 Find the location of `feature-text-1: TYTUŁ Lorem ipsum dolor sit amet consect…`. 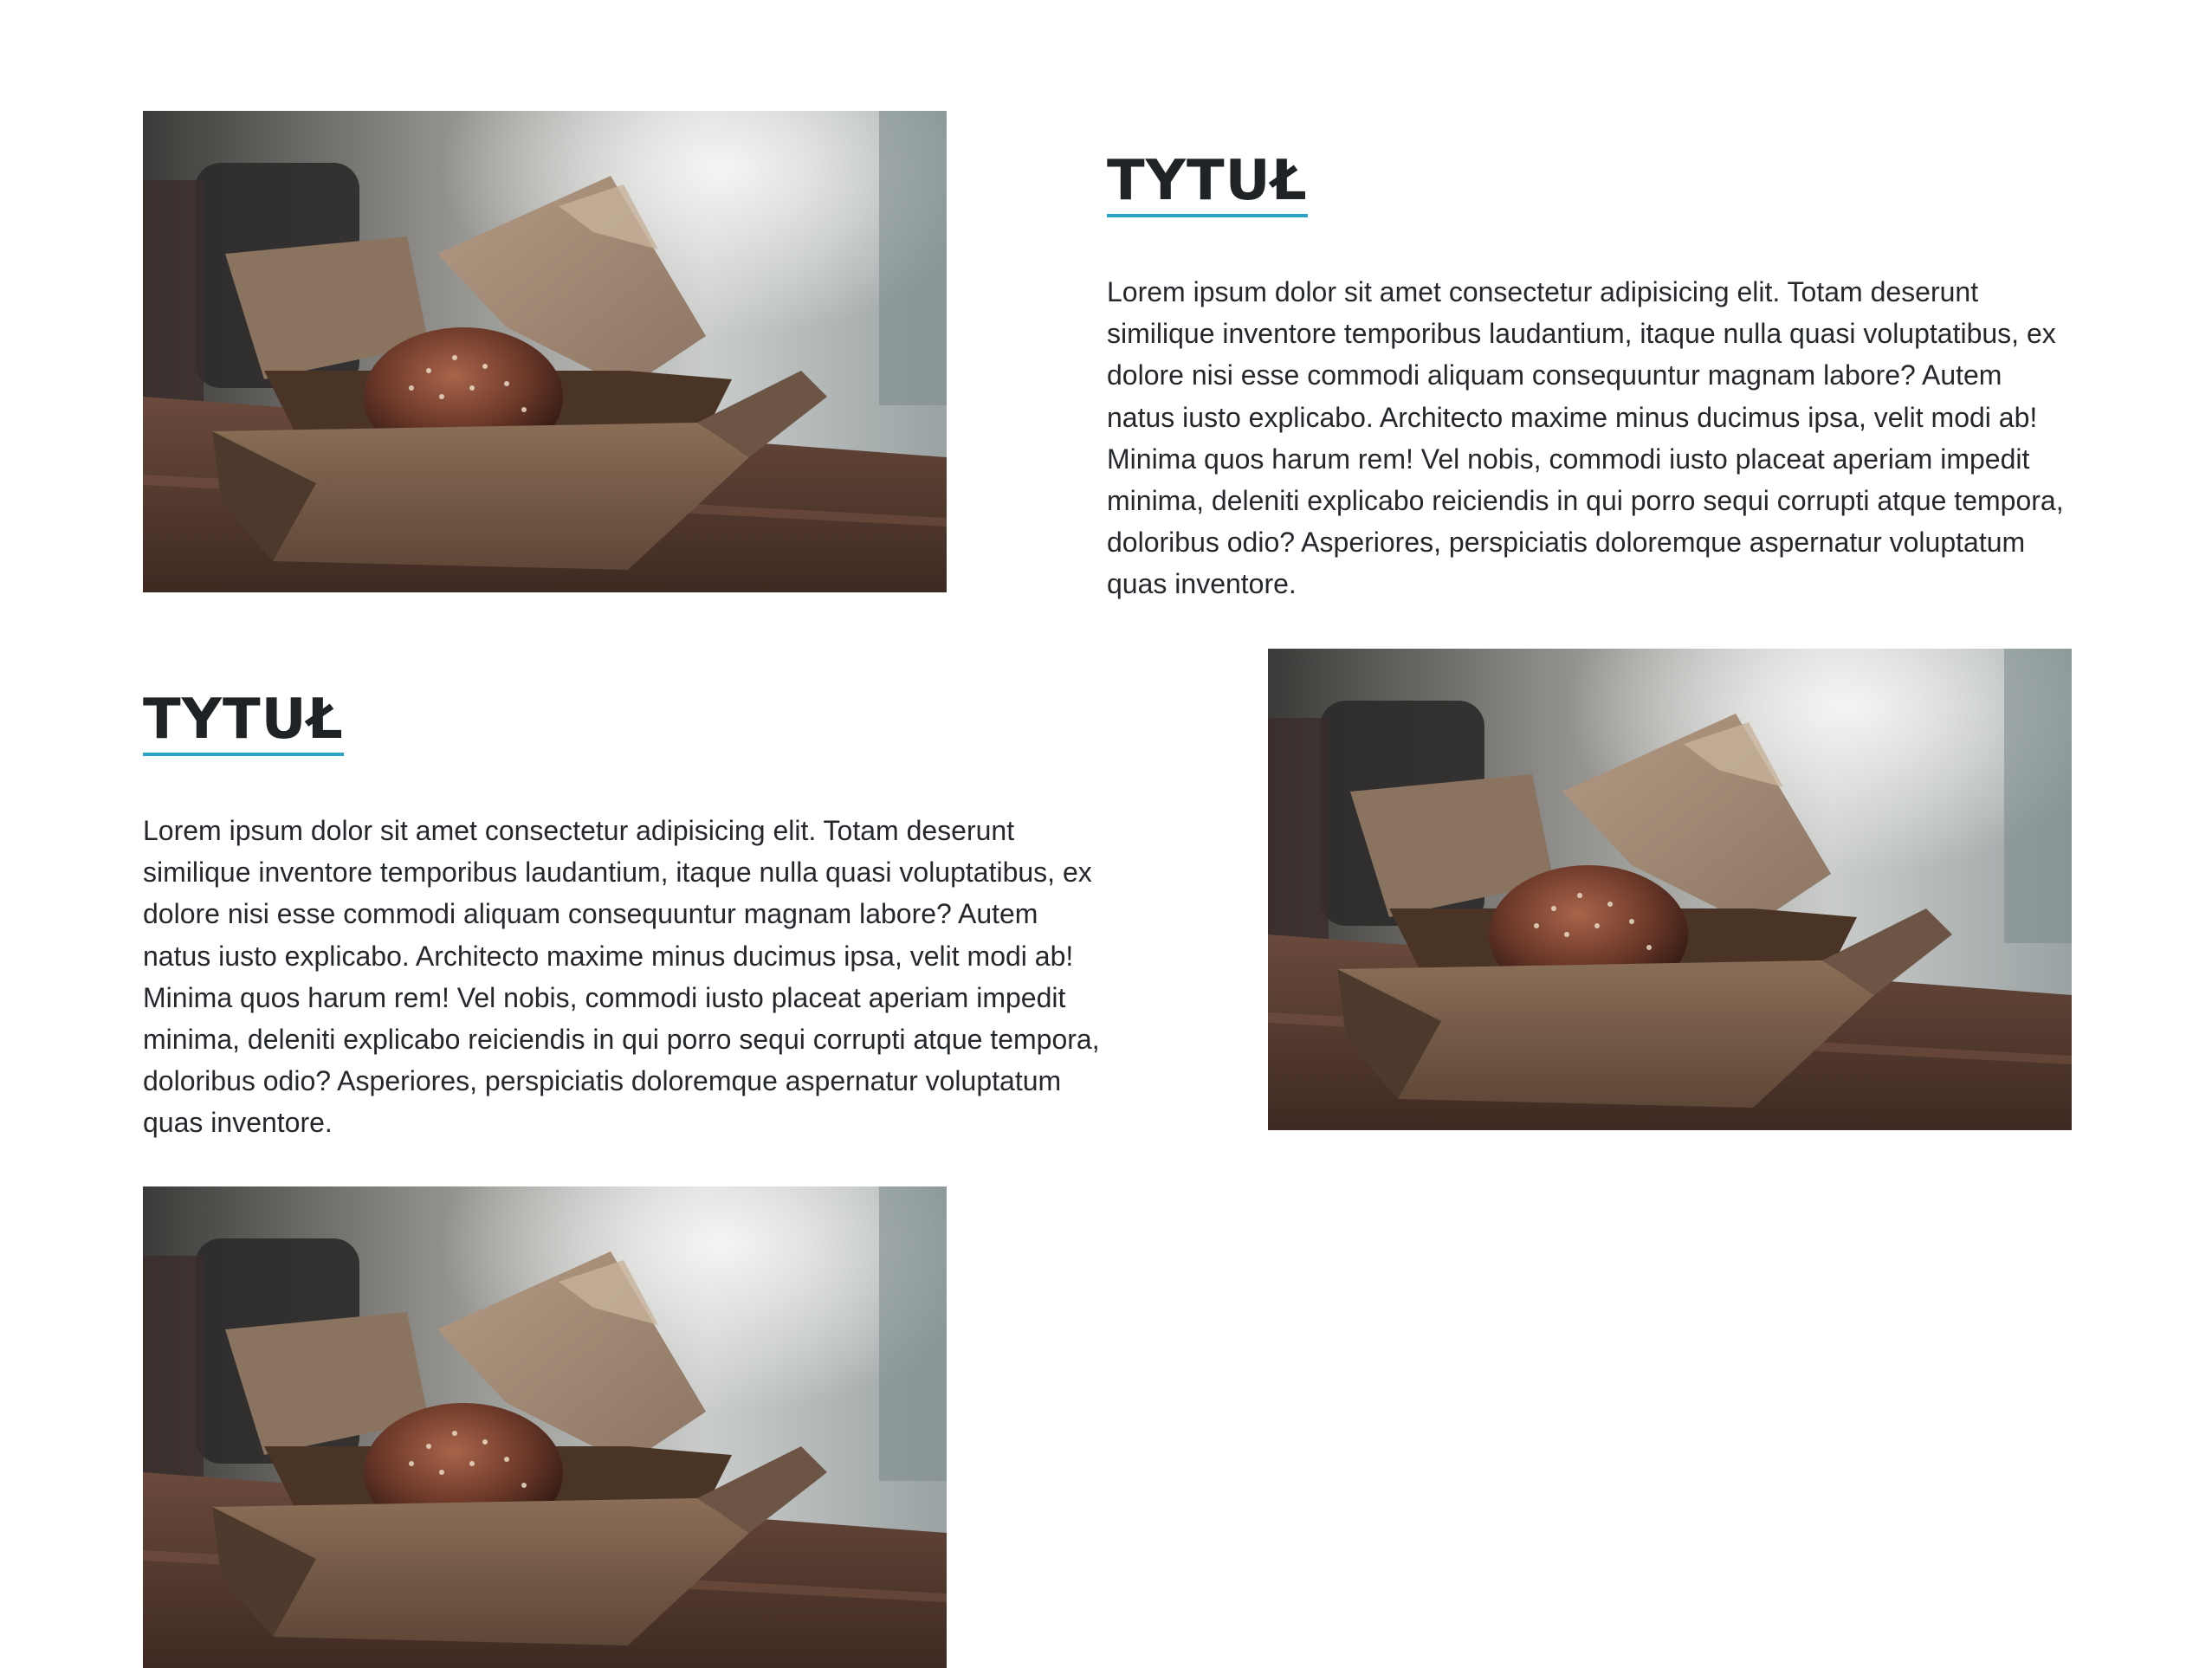

feature-text-1: TYTUŁ Lorem ipsum dolor sit amet consect… is located at coordinates (1592, 377).